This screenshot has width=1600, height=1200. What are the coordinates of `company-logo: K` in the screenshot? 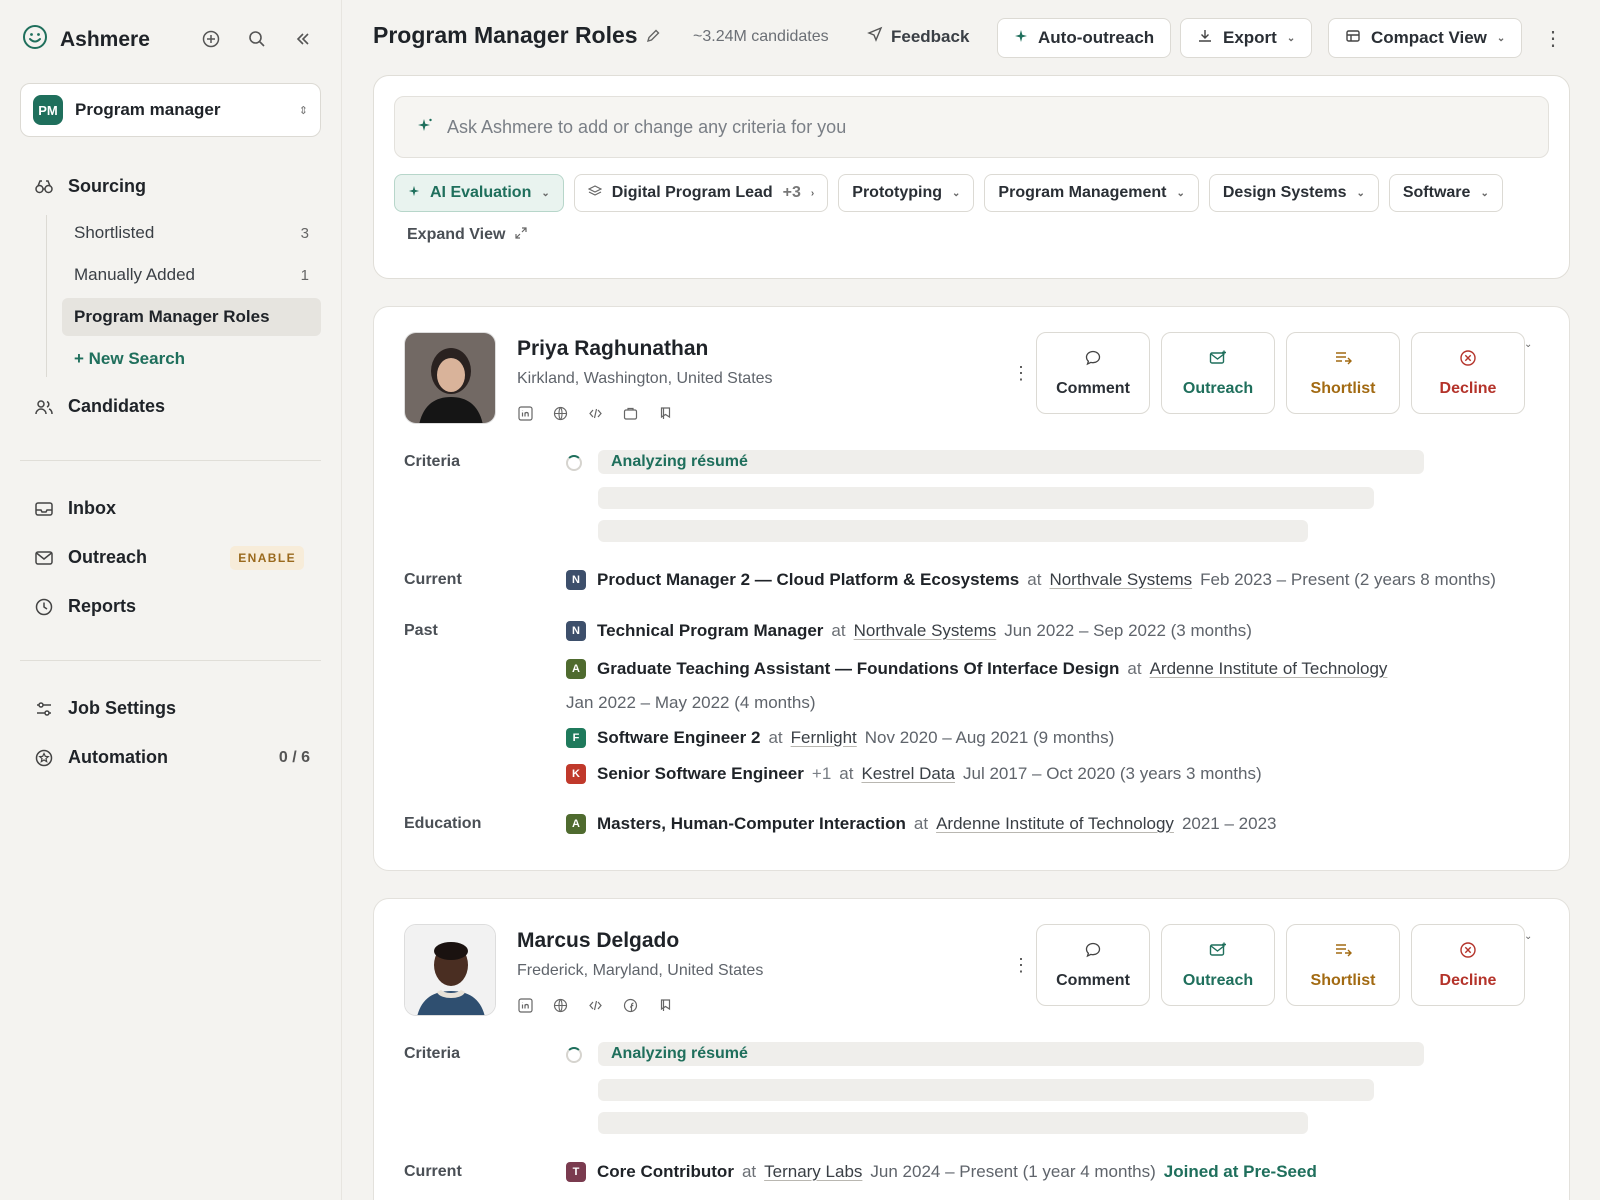 It's located at (576, 774).